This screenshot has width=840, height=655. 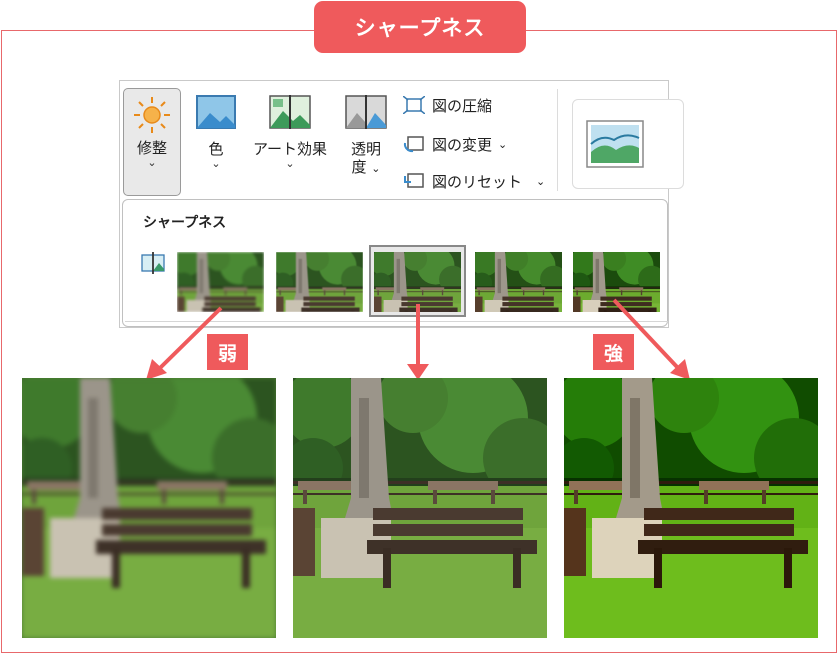 What do you see at coordinates (396, 321) in the screenshot?
I see `dropdown-divider` at bounding box center [396, 321].